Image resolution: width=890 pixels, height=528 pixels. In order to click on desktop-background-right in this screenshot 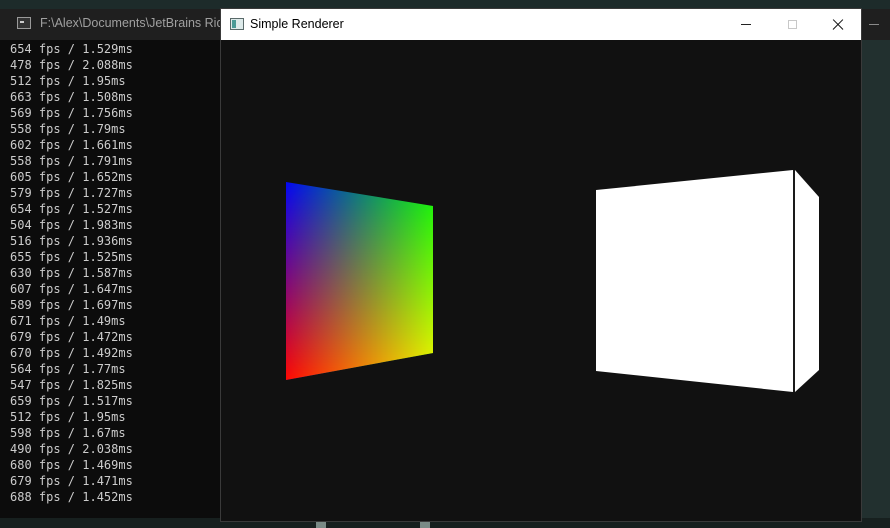, I will do `click(875, 268)`.